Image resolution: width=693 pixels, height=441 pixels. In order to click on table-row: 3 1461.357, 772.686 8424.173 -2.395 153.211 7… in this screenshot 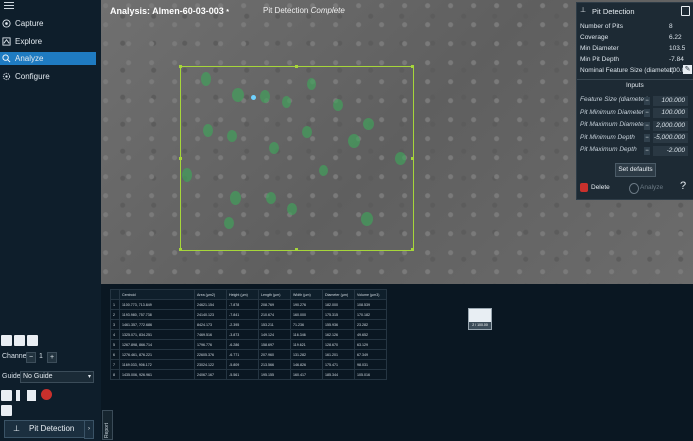, I will do `click(248, 324)`.